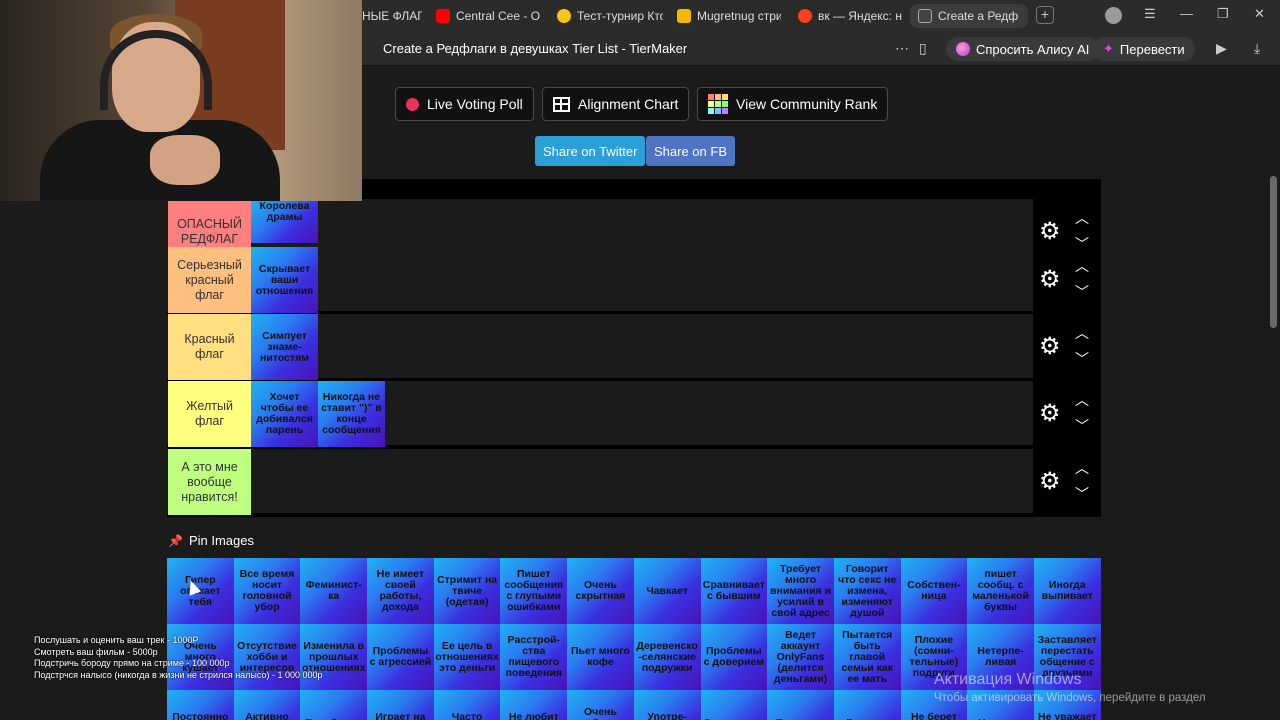  Describe the element at coordinates (334, 591) in the screenshot. I see `pool-item: Феминист-ка` at that location.